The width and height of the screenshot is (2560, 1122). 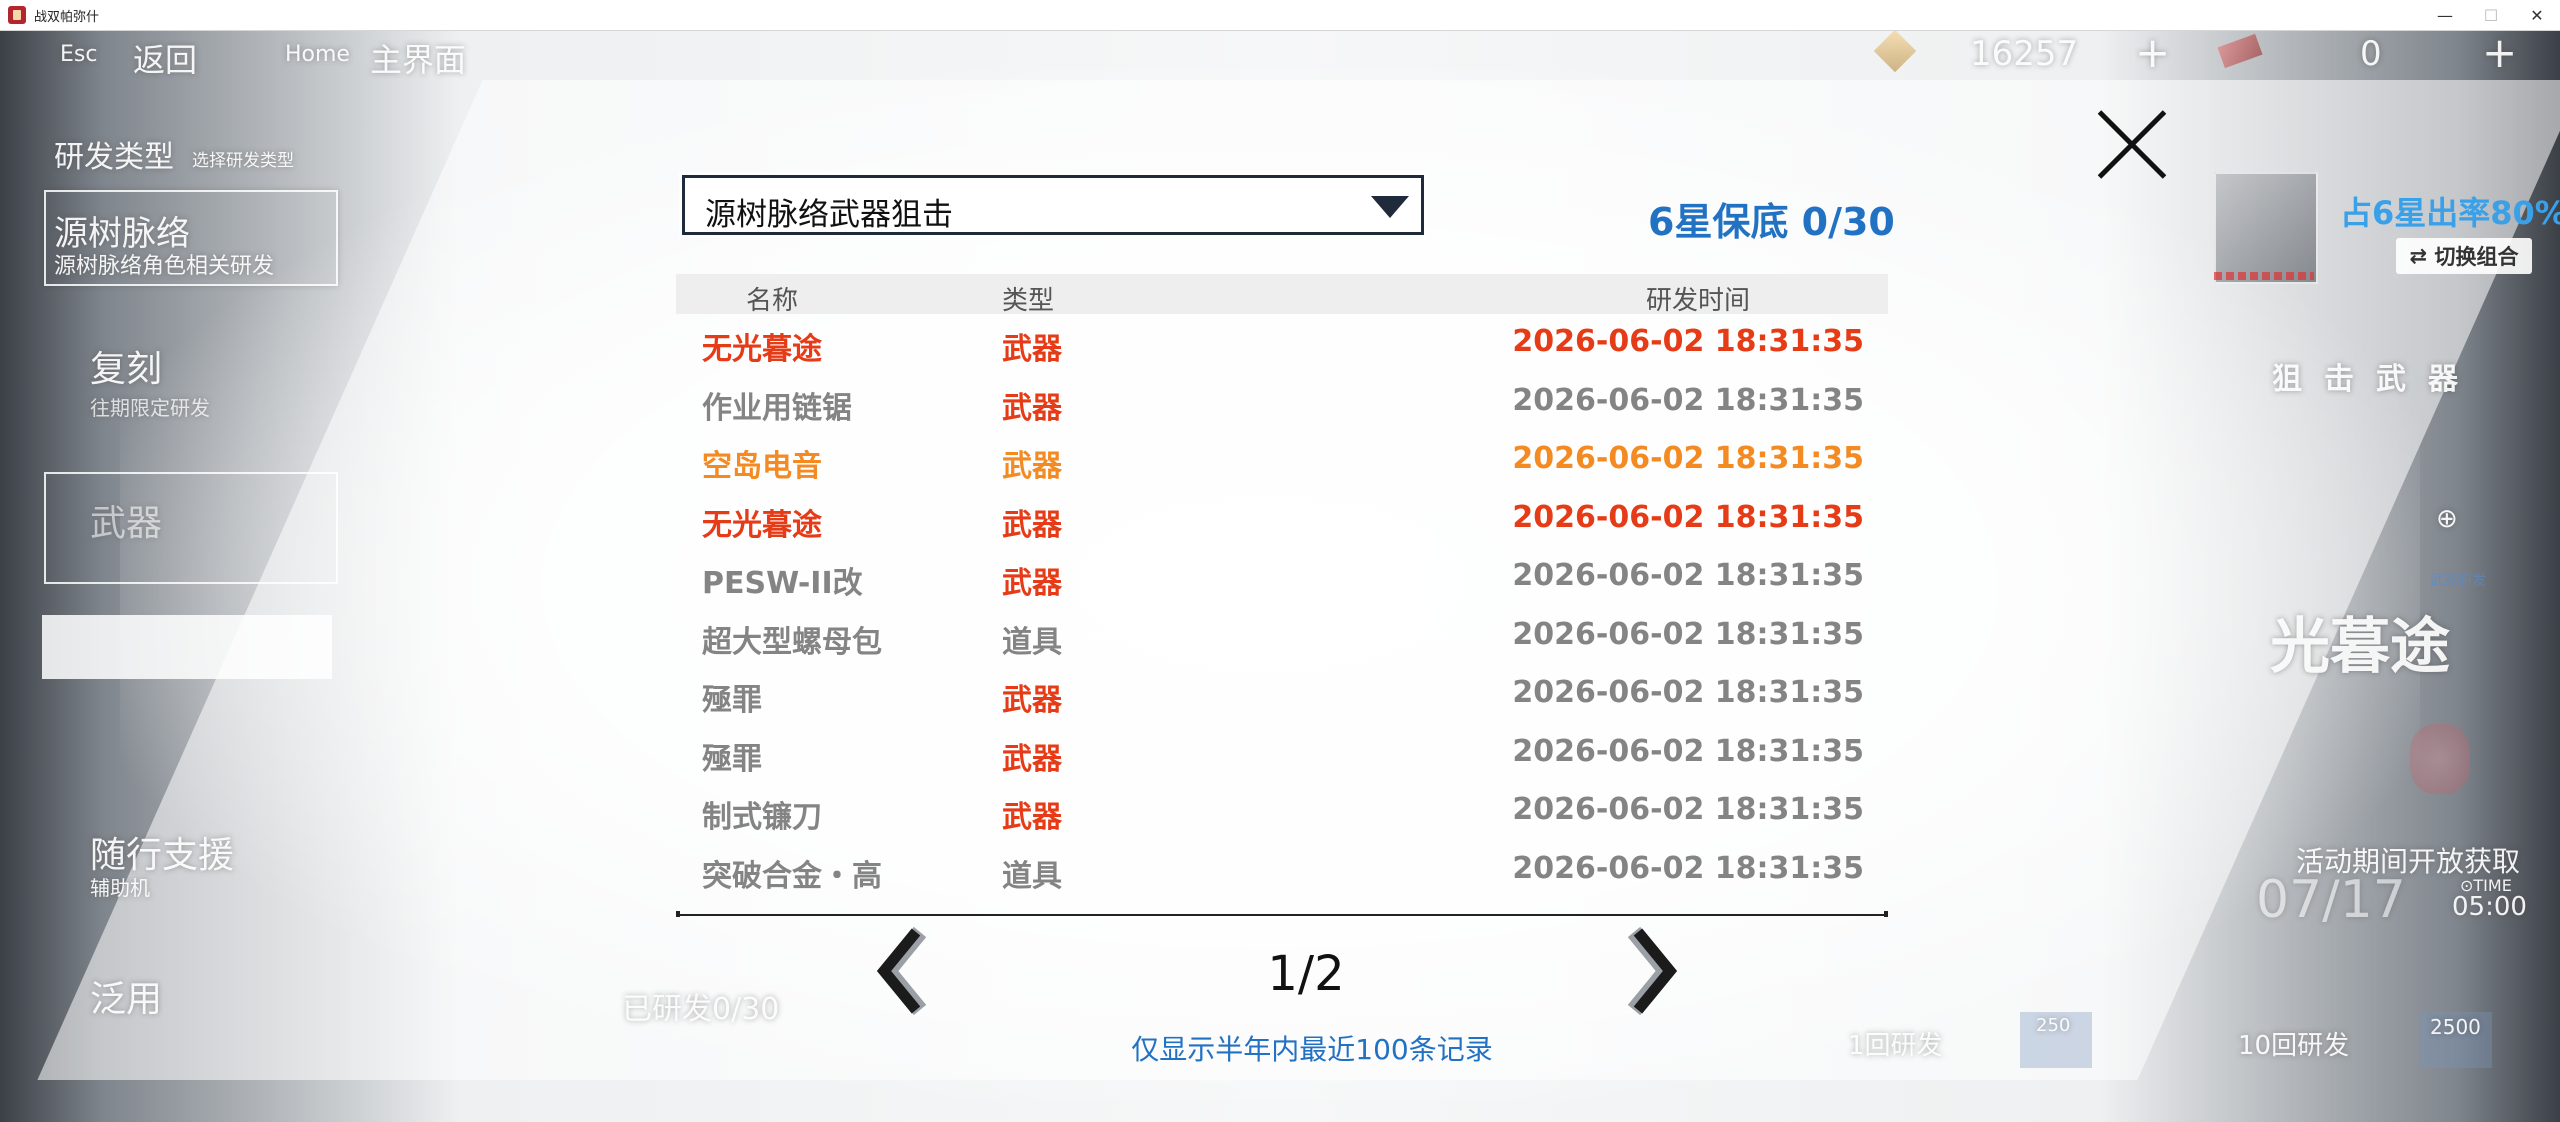 I want to click on swap-icon: ⇄, so click(x=2422, y=256).